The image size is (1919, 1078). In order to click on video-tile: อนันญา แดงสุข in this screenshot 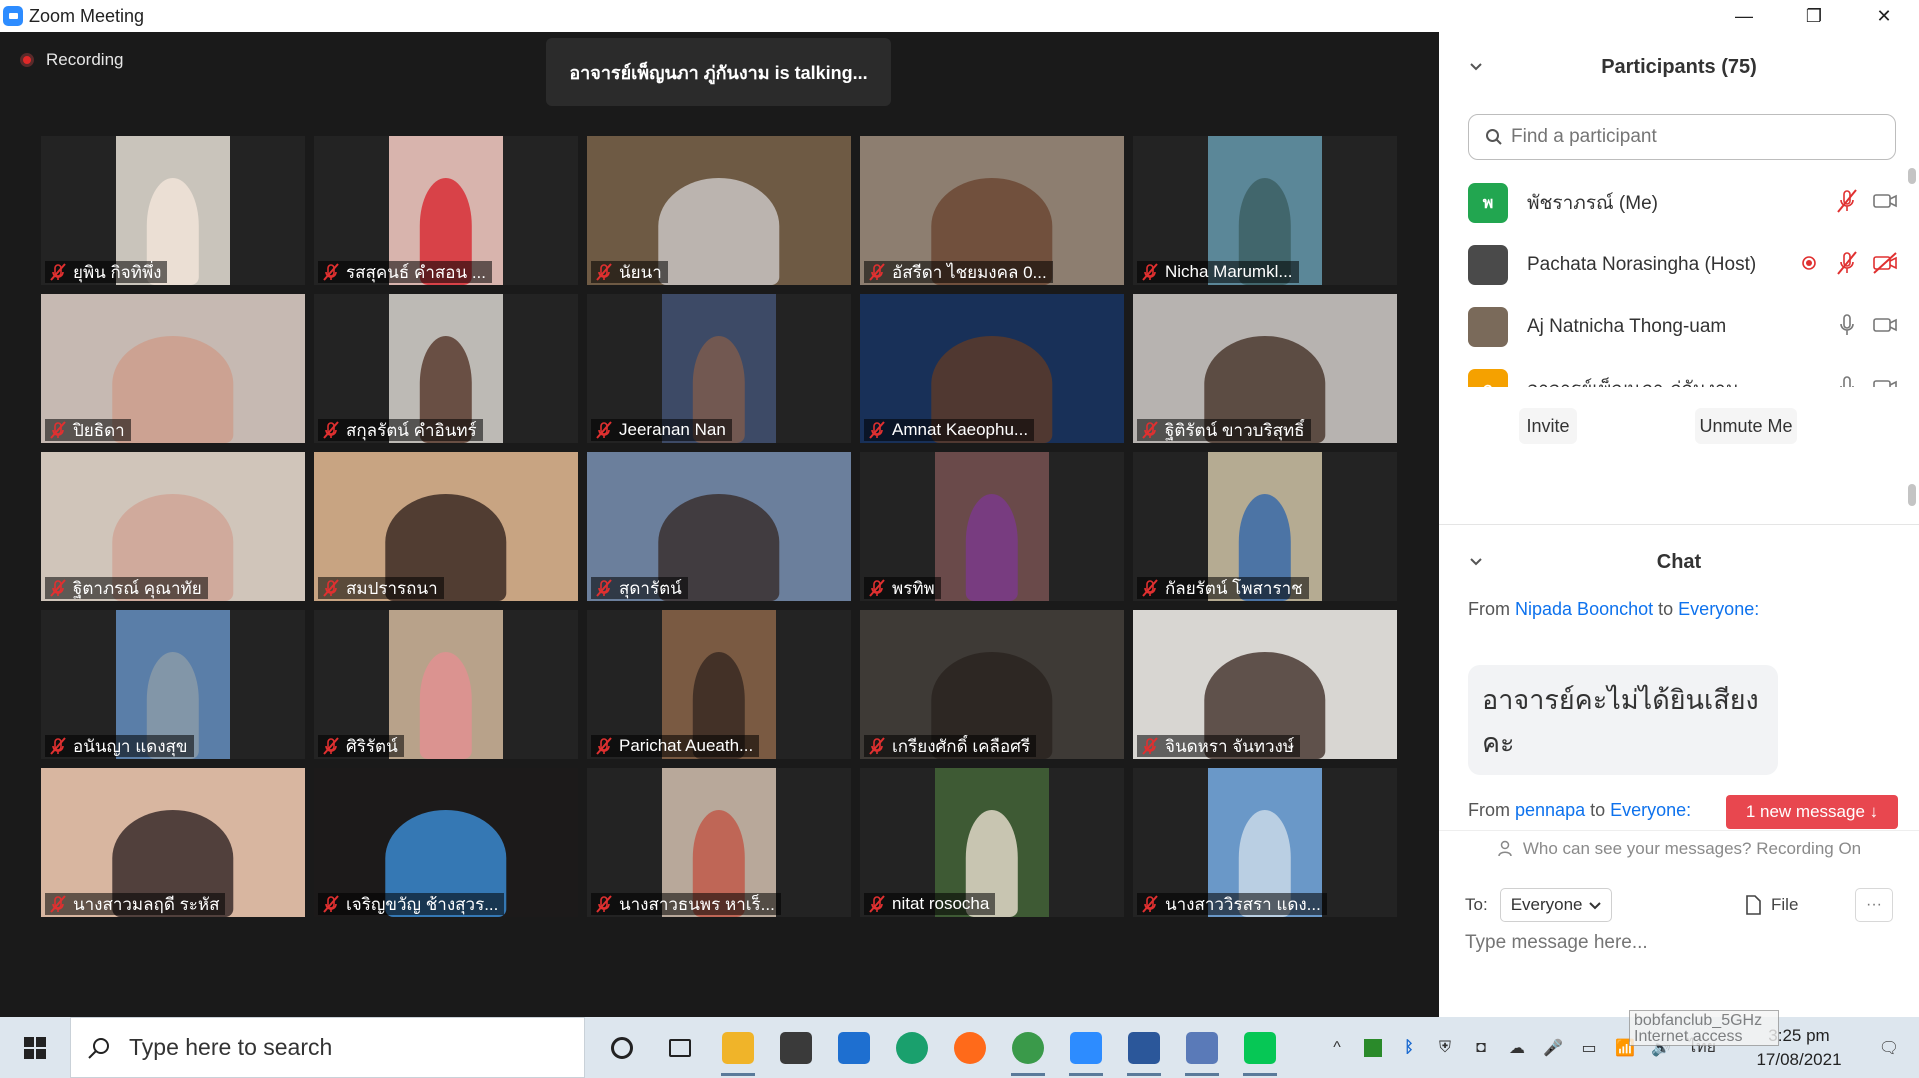, I will do `click(173, 684)`.